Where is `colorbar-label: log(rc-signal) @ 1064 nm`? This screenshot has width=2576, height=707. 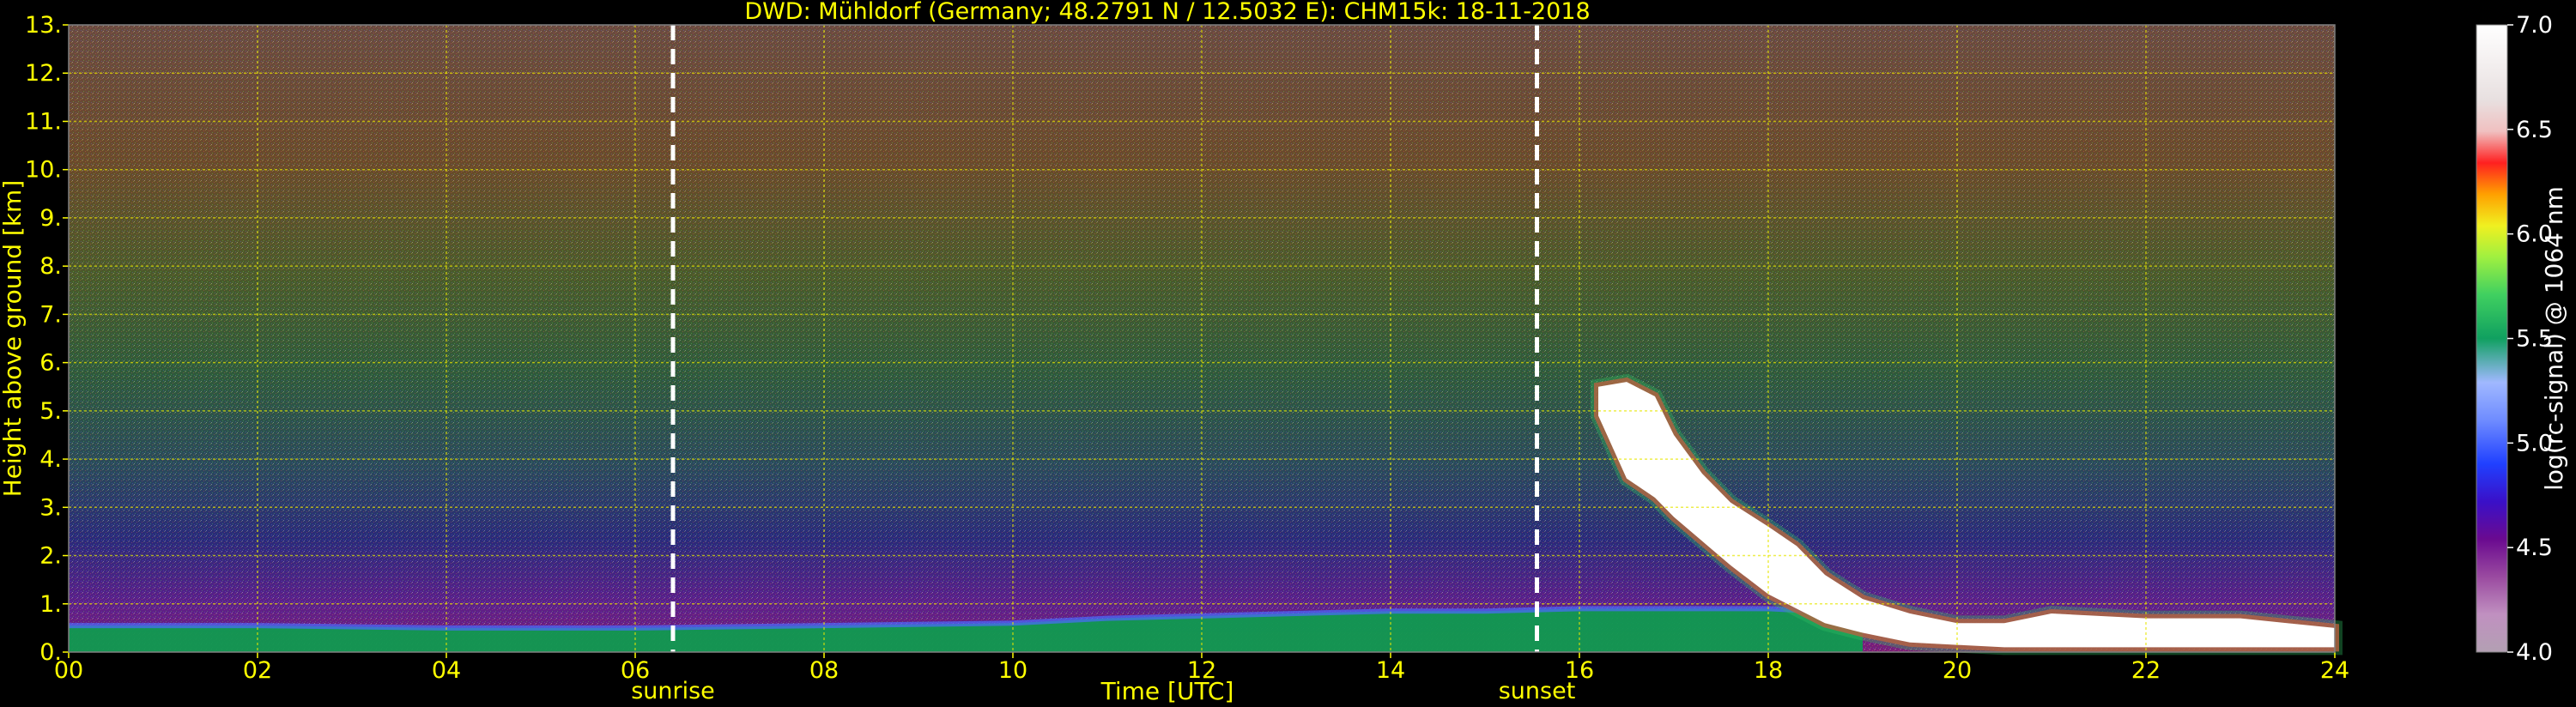 colorbar-label: log(rc-signal) @ 1064 nm is located at coordinates (2554, 338).